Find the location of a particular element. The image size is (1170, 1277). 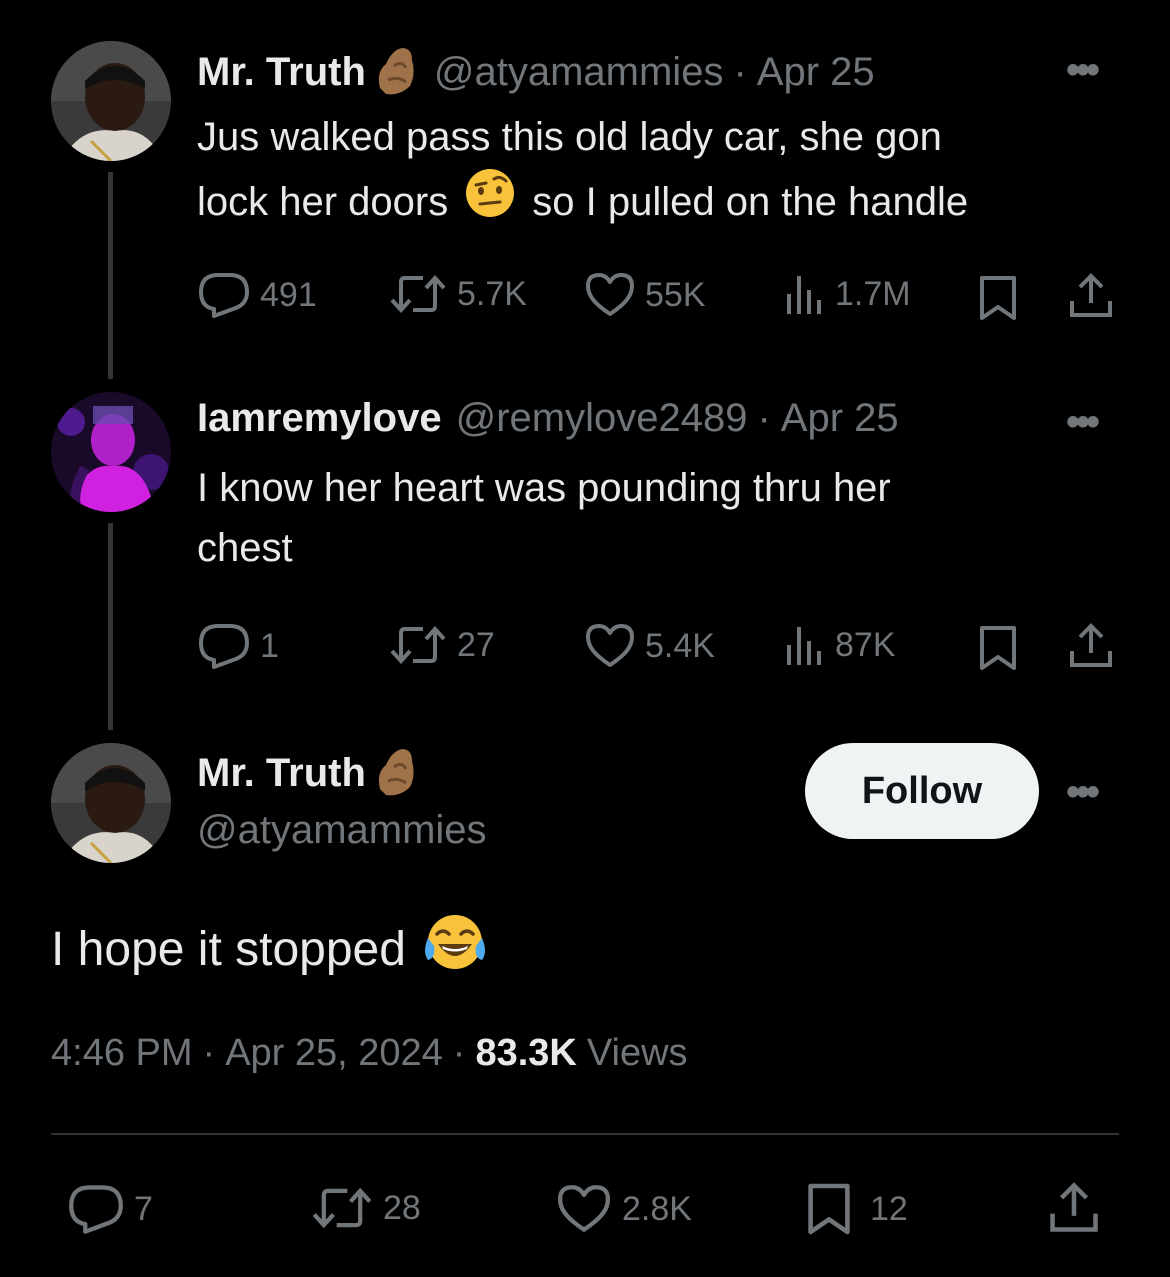

author-name: Iamremylove is located at coordinates (319, 418).